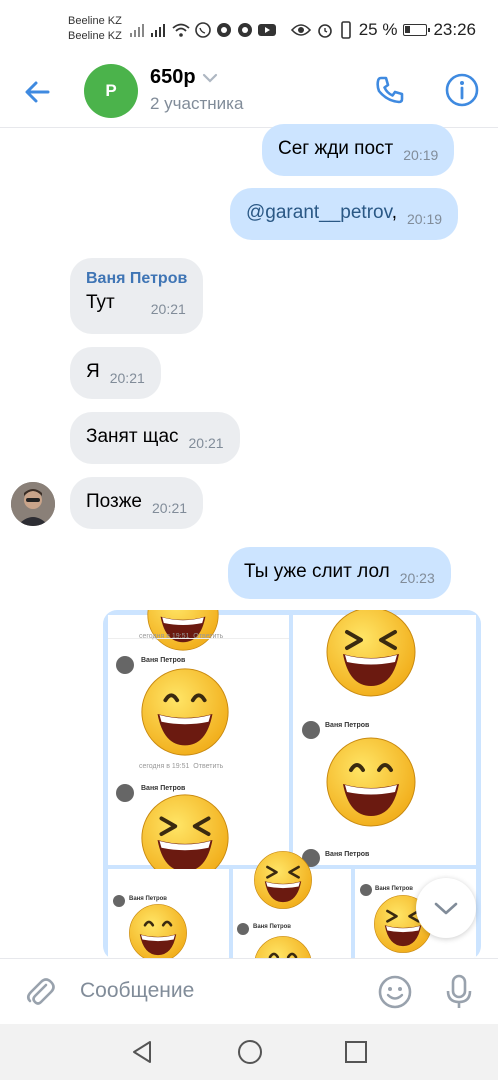  What do you see at coordinates (267, 30) in the screenshot?
I see `youtube-icon` at bounding box center [267, 30].